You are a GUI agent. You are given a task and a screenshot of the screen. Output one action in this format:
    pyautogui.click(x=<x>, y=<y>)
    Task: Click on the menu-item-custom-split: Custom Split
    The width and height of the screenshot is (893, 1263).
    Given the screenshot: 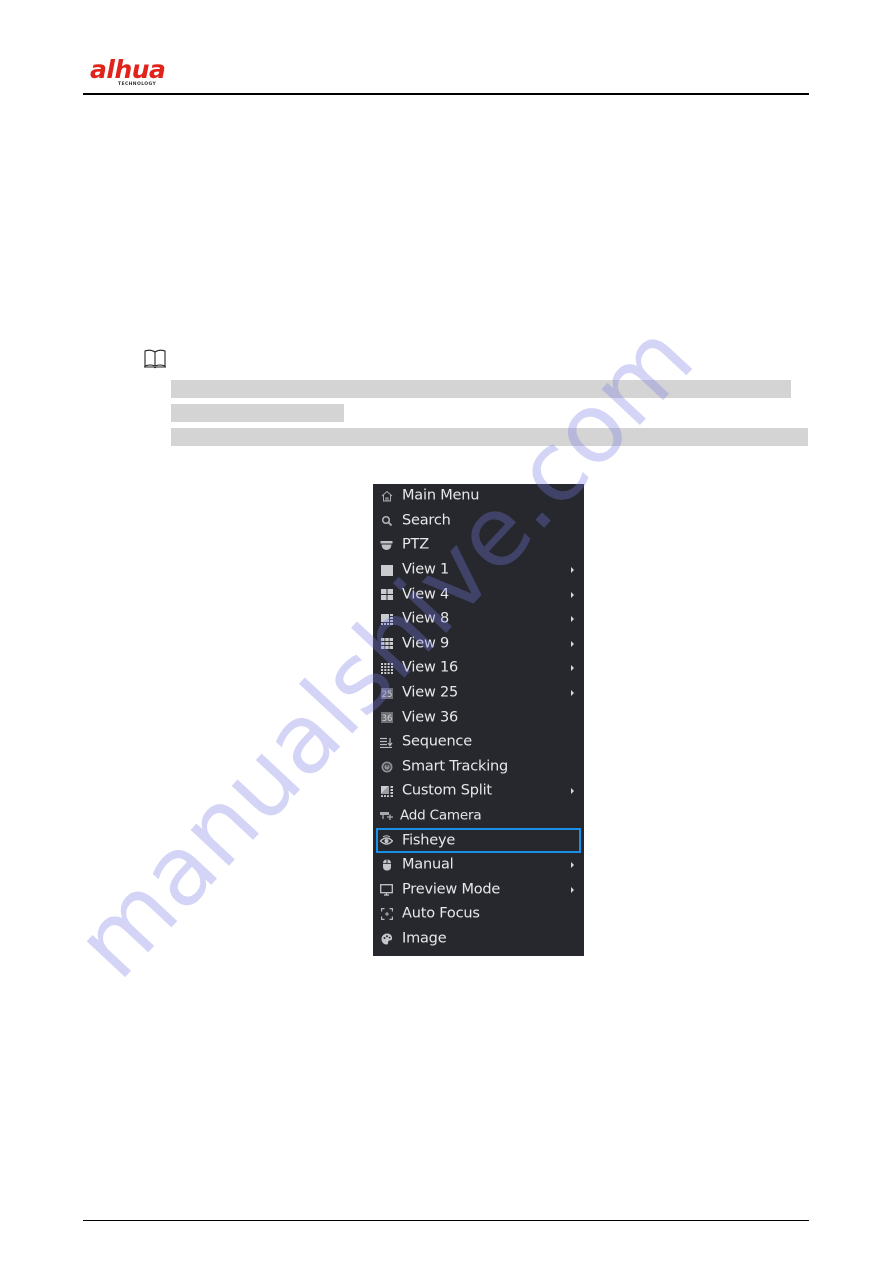 What is the action you would take?
    pyautogui.click(x=478, y=791)
    